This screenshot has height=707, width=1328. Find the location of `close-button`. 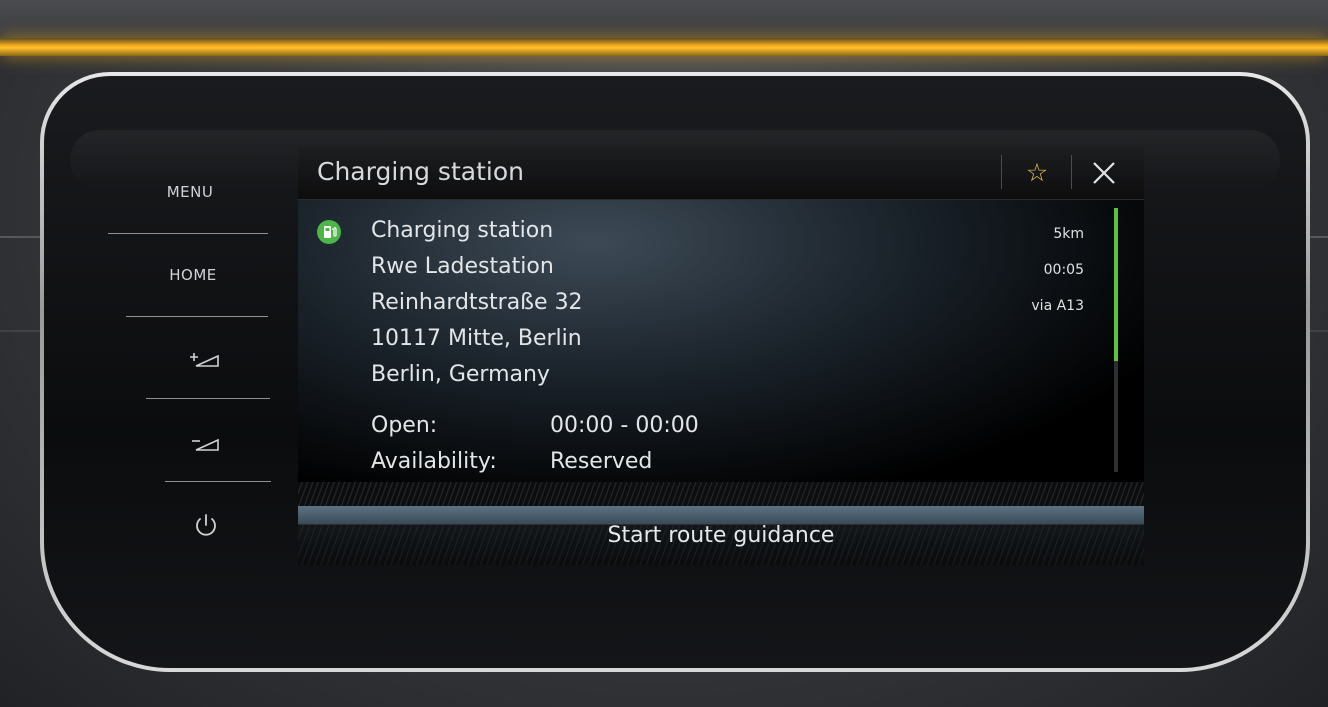

close-button is located at coordinates (1104, 173).